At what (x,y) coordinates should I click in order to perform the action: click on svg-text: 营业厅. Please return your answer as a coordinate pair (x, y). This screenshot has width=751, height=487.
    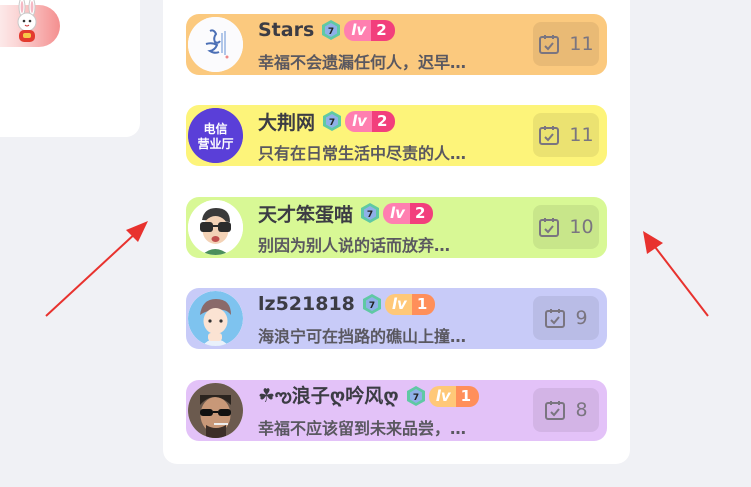
    Looking at the image, I should click on (215, 143).